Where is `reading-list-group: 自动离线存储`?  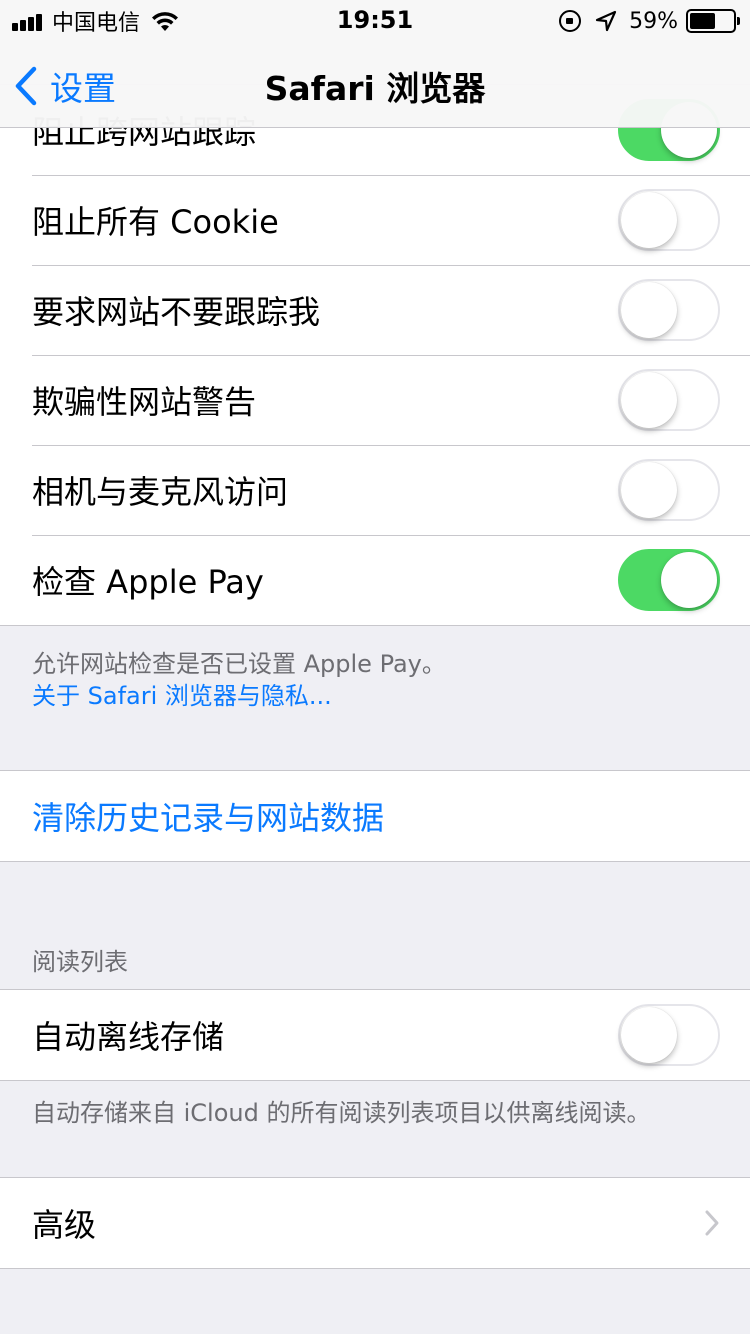 reading-list-group: 自动离线存储 is located at coordinates (375, 1035).